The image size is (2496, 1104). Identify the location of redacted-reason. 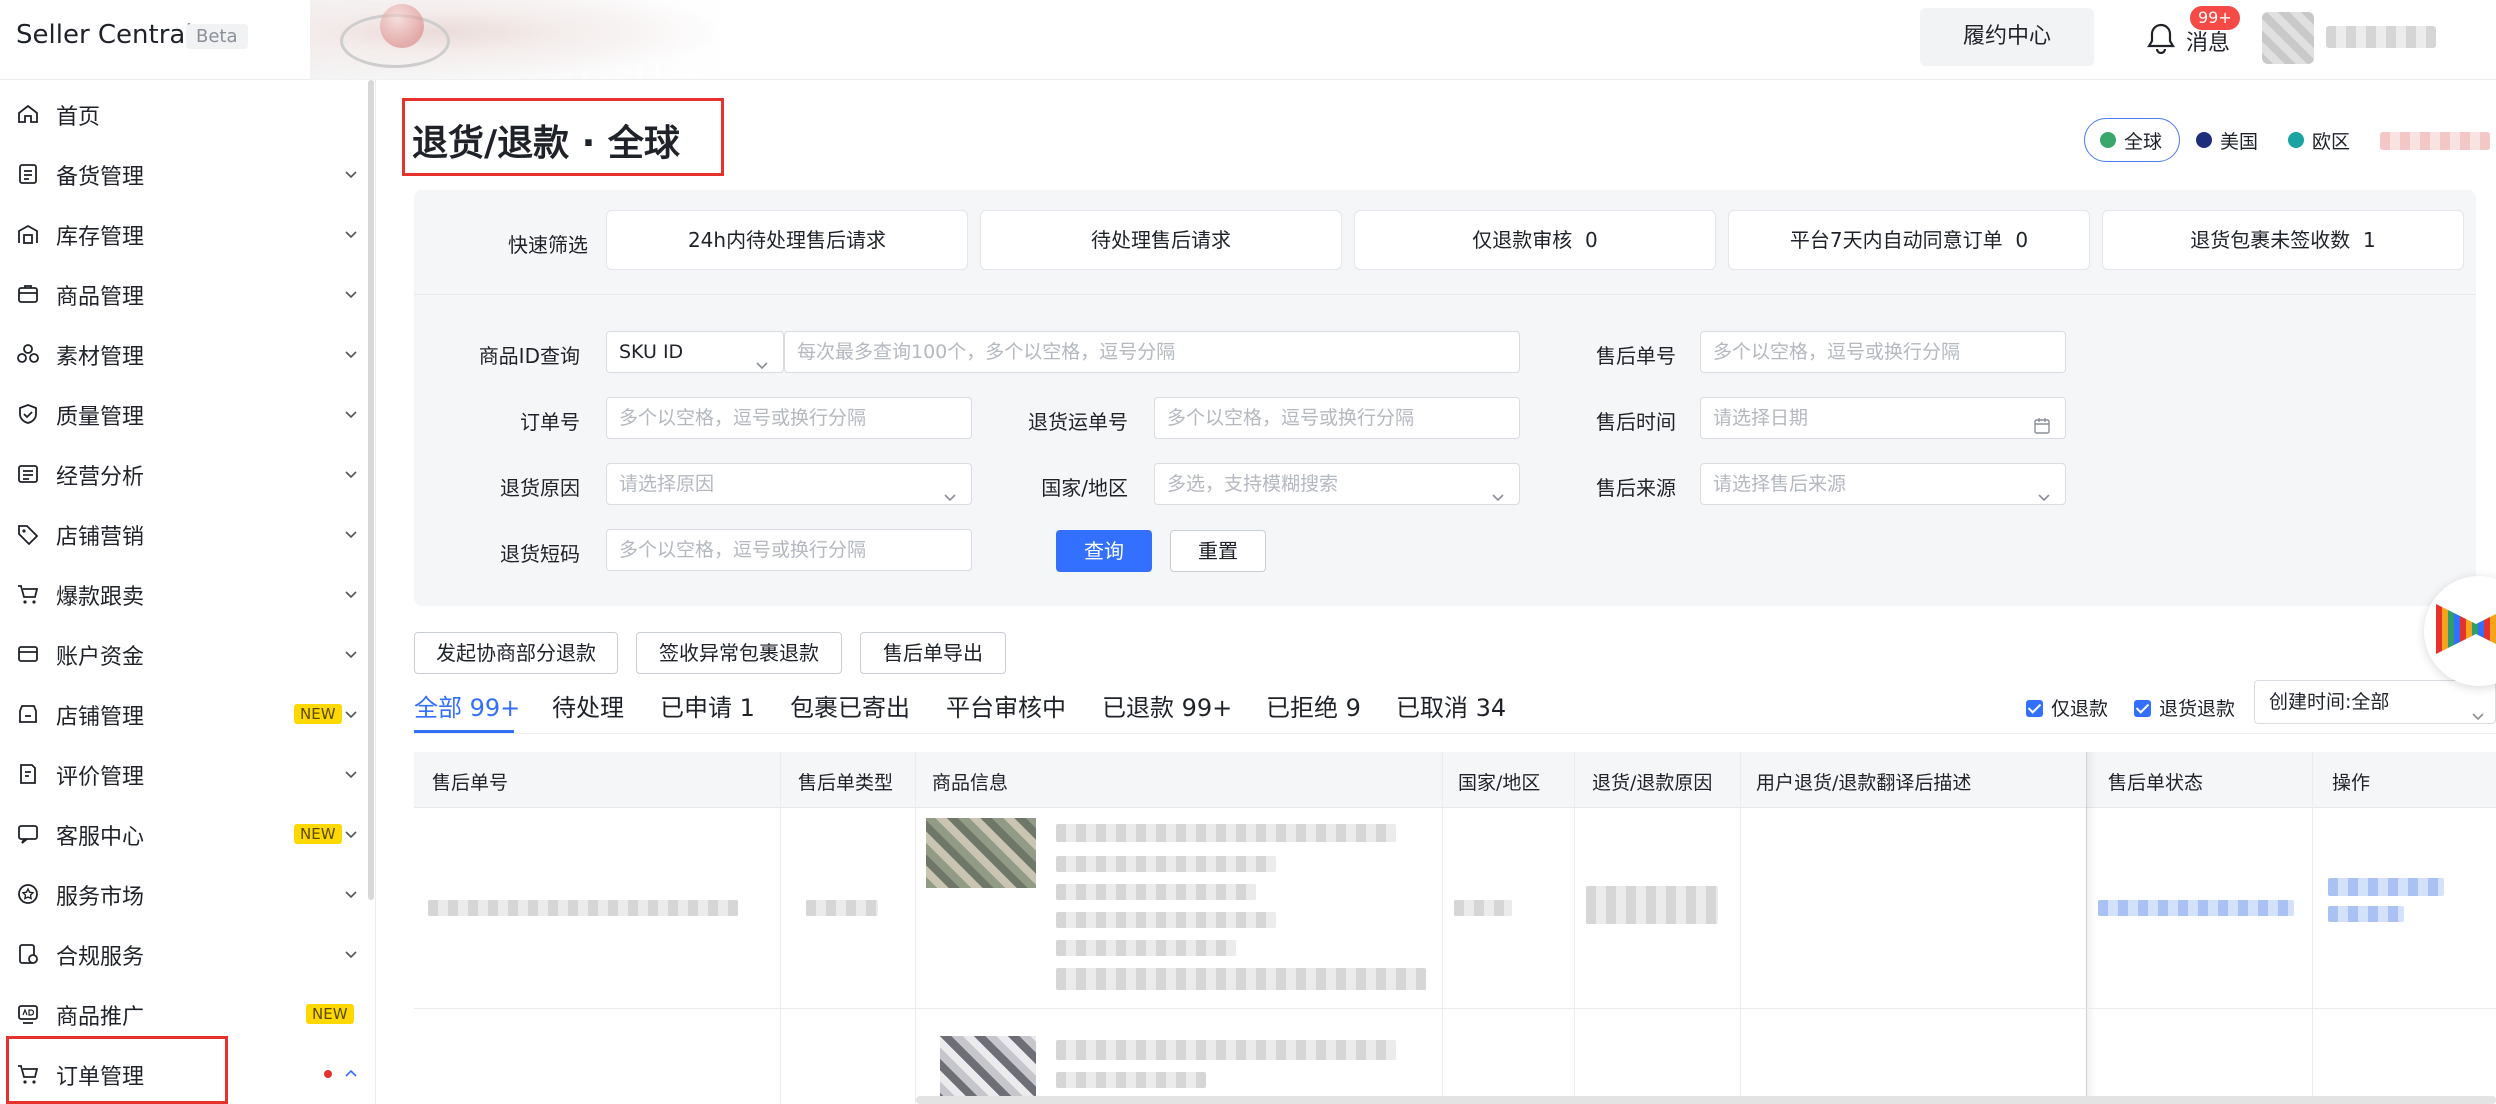
(1652, 905).